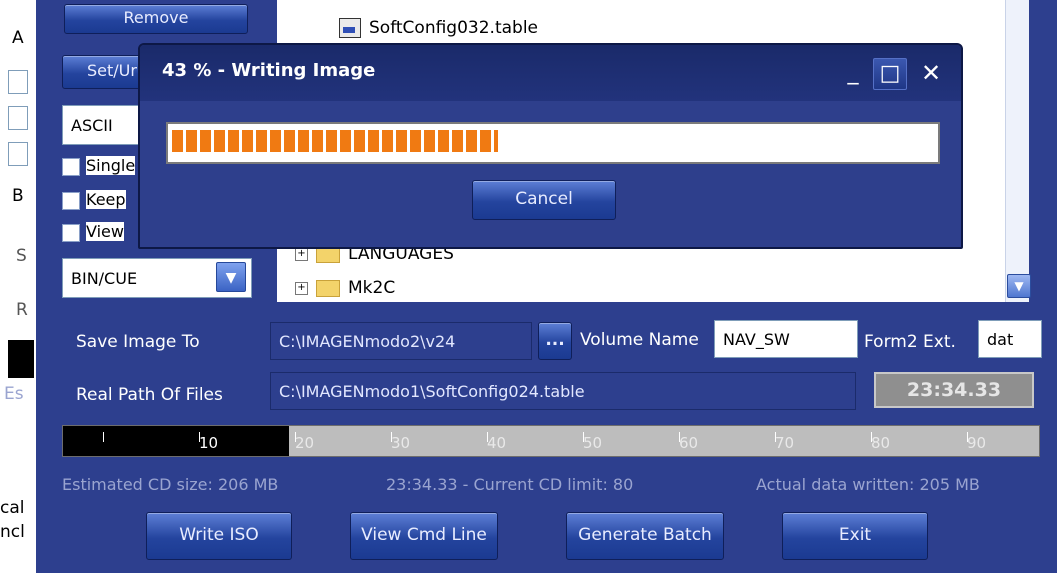  What do you see at coordinates (881, 443) in the screenshot?
I see `ruler-label: 80` at bounding box center [881, 443].